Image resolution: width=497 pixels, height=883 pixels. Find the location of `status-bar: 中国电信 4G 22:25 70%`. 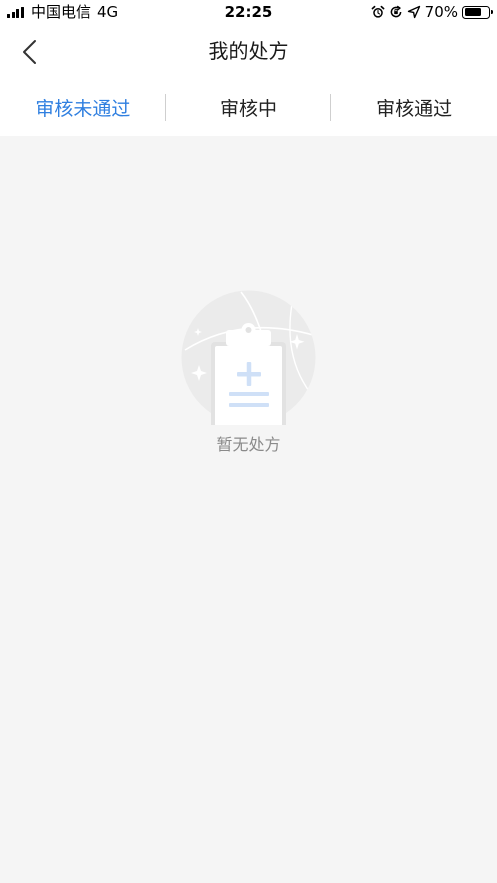

status-bar: 中国电信 4G 22:25 70% is located at coordinates (248, 12).